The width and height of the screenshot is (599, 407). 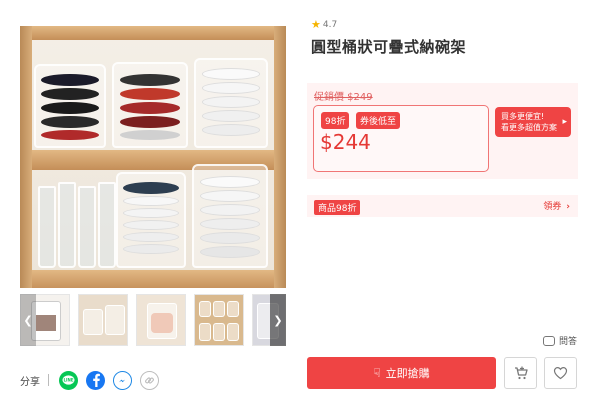 What do you see at coordinates (568, 207) in the screenshot?
I see `chevron-right-icon: ›` at bounding box center [568, 207].